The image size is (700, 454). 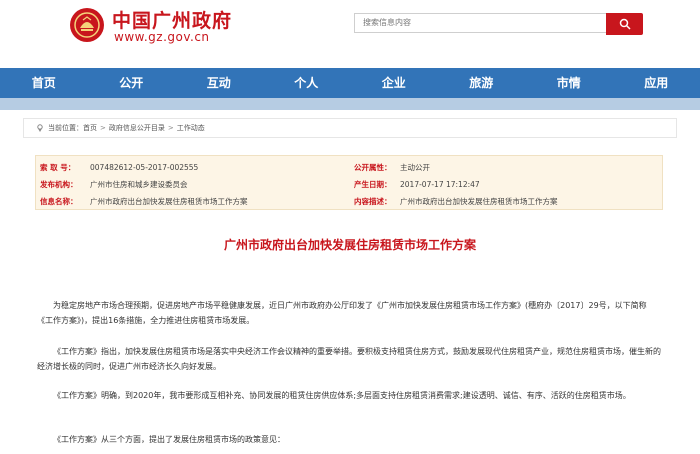 I want to click on breadcrumb-current: 工作动态, so click(x=191, y=128).